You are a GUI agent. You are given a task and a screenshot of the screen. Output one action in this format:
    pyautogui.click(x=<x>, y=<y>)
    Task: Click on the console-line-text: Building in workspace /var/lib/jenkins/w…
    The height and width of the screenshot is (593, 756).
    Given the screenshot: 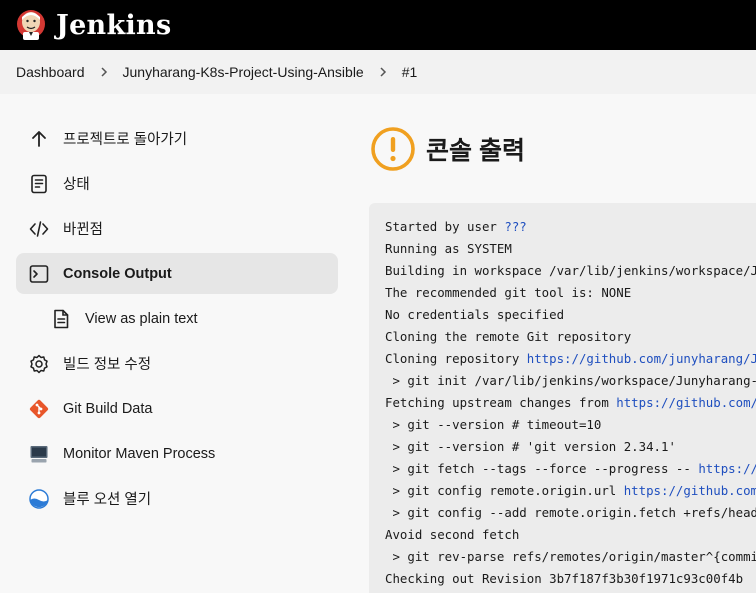 What is the action you would take?
    pyautogui.click(x=570, y=270)
    